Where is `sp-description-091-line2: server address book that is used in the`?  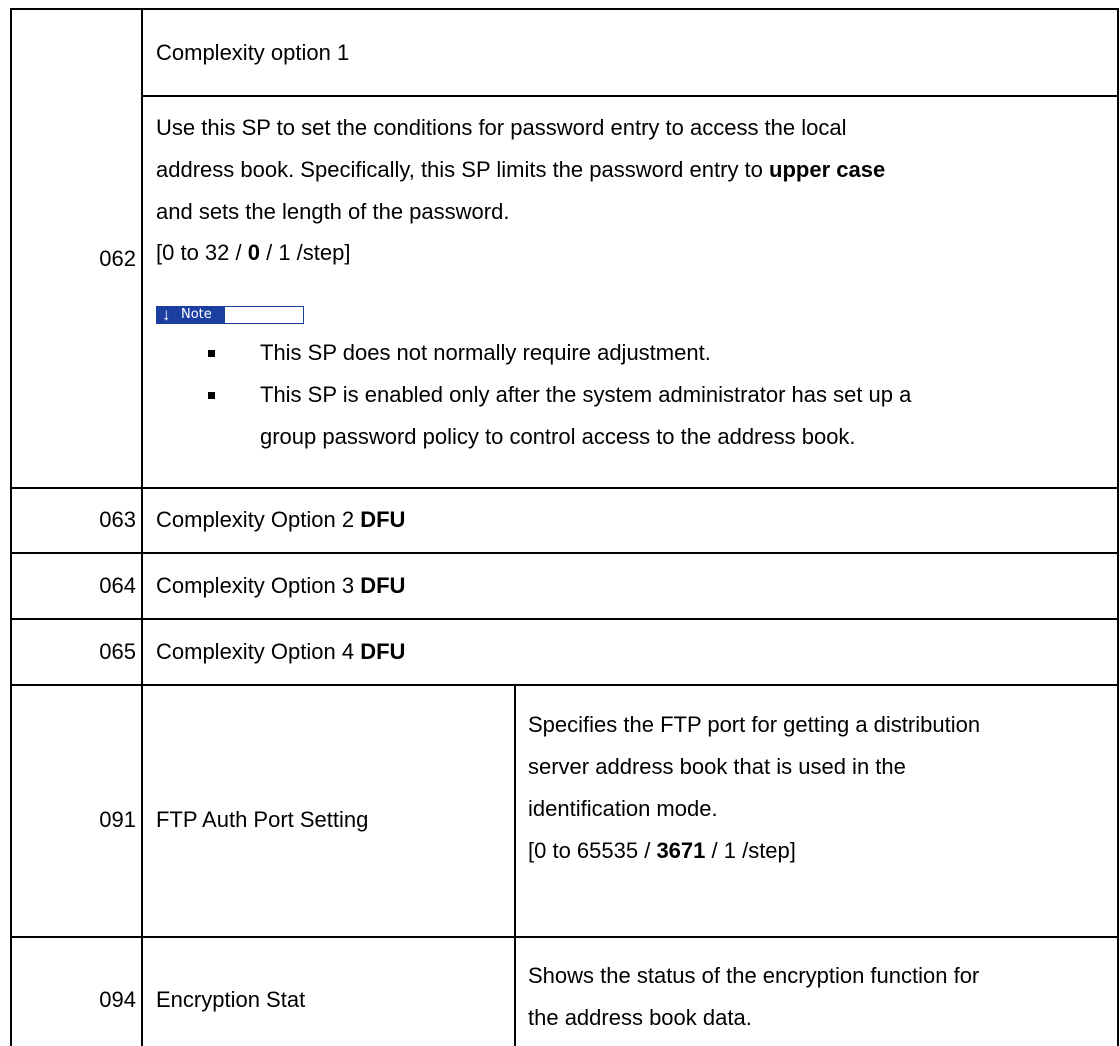
sp-description-091-line2: server address book that is used in the is located at coordinates (717, 766).